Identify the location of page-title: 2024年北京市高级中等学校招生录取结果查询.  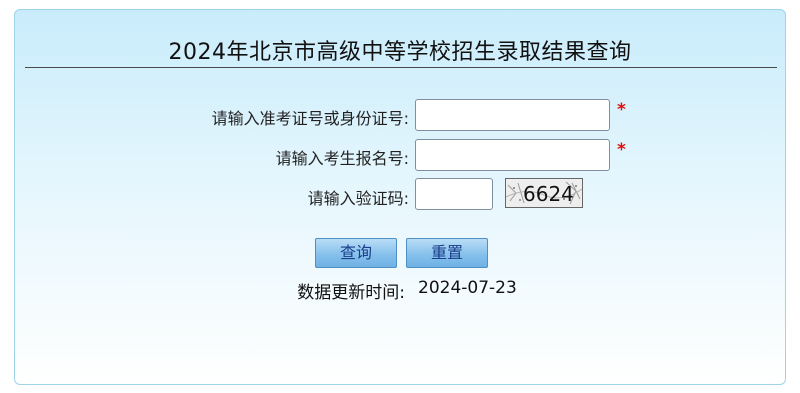
(400, 52).